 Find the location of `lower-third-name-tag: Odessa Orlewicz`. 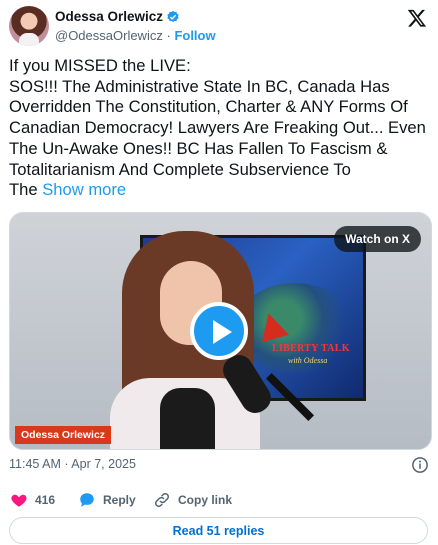

lower-third-name-tag: Odessa Orlewicz is located at coordinates (63, 435).